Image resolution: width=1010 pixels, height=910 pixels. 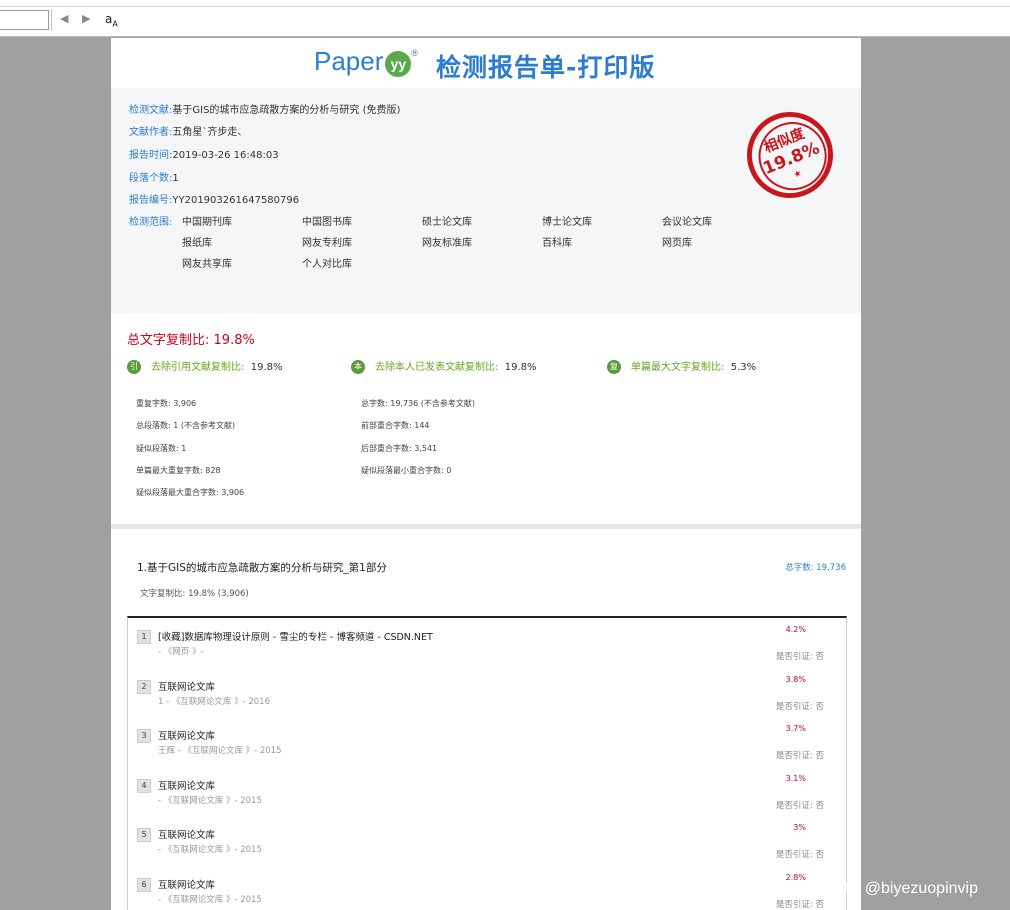 What do you see at coordinates (175, 178) in the screenshot?
I see `para-value: 1` at bounding box center [175, 178].